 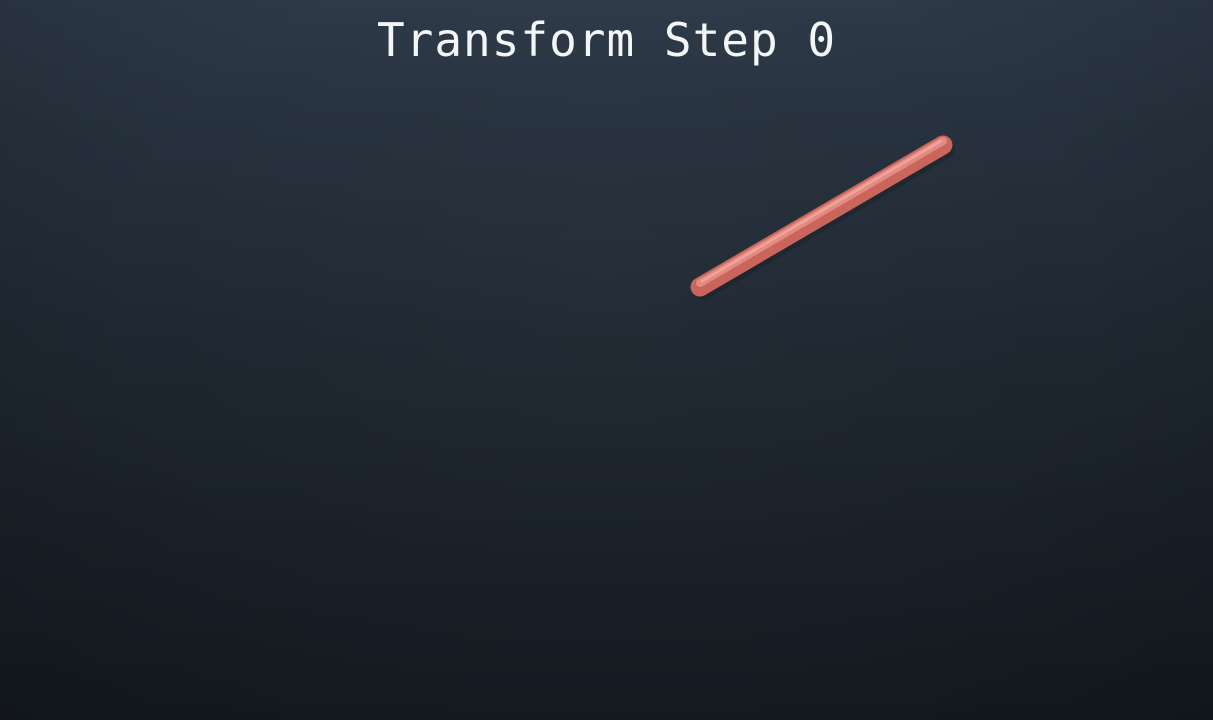 What do you see at coordinates (821, 211) in the screenshot?
I see `rod-specular` at bounding box center [821, 211].